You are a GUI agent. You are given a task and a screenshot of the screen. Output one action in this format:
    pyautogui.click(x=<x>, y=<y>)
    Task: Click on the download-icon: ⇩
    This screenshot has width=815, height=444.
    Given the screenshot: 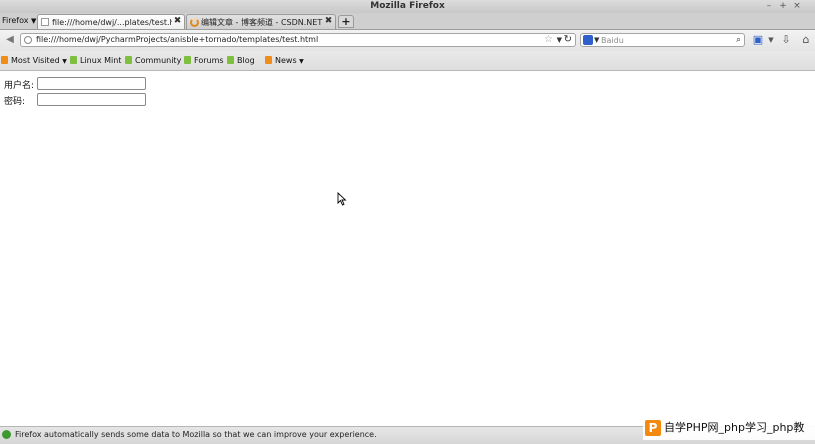 What is the action you would take?
    pyautogui.click(x=786, y=40)
    